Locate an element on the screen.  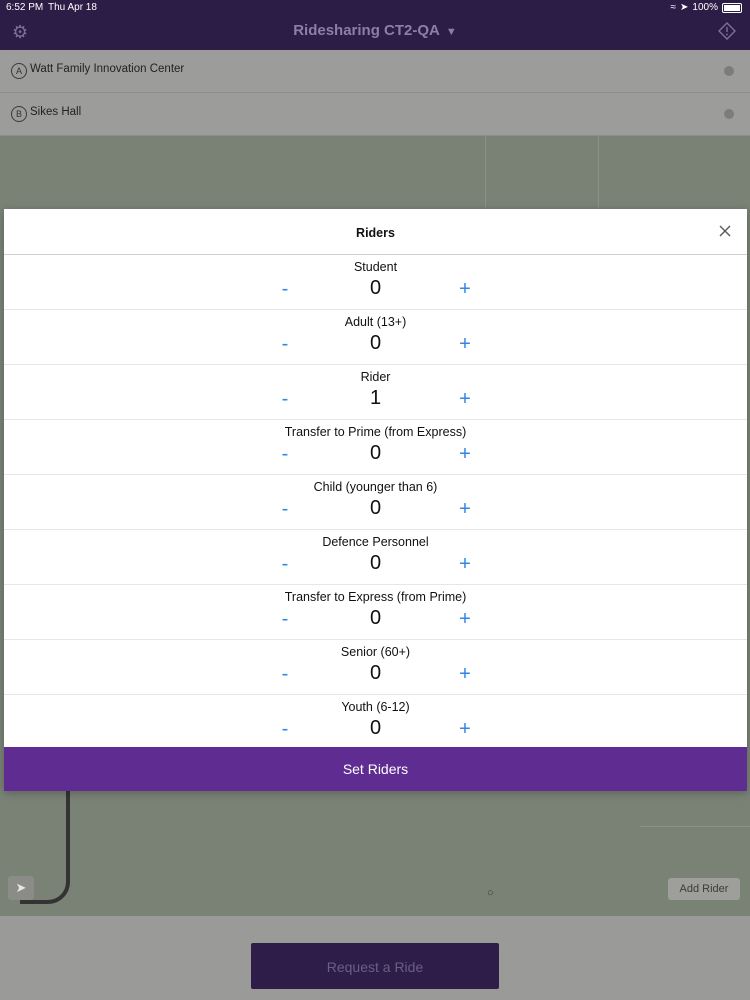
rider-row-adult: Adult (13+) - 0 + is located at coordinates (375, 337).